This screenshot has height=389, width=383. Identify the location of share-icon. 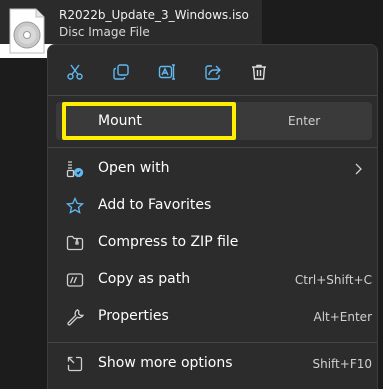
(213, 72).